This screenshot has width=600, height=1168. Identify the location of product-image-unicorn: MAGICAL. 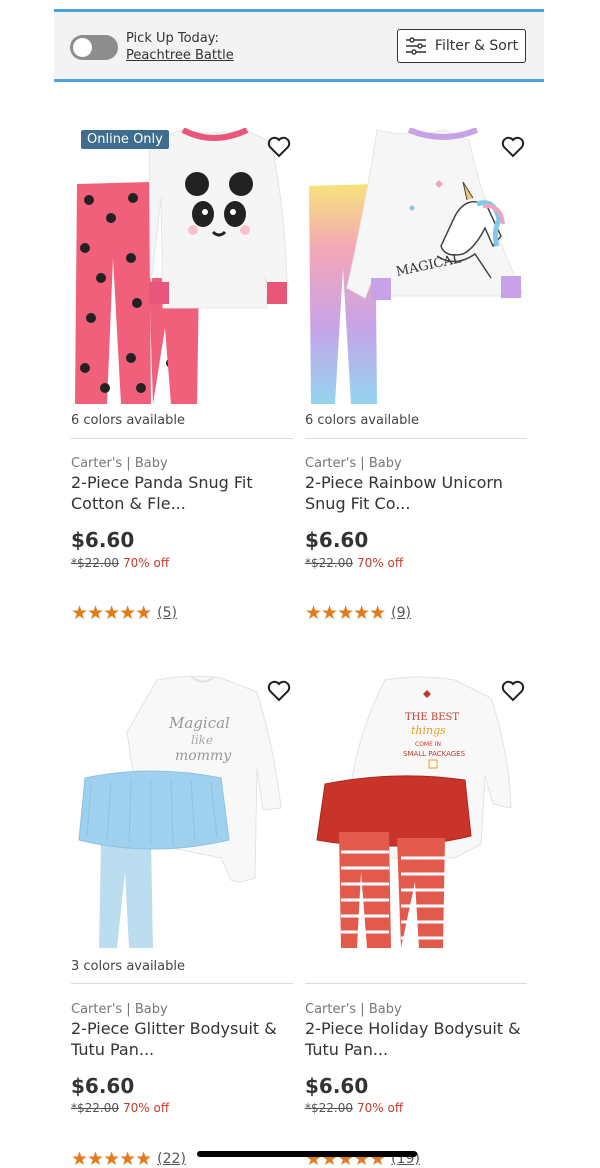
(416, 267).